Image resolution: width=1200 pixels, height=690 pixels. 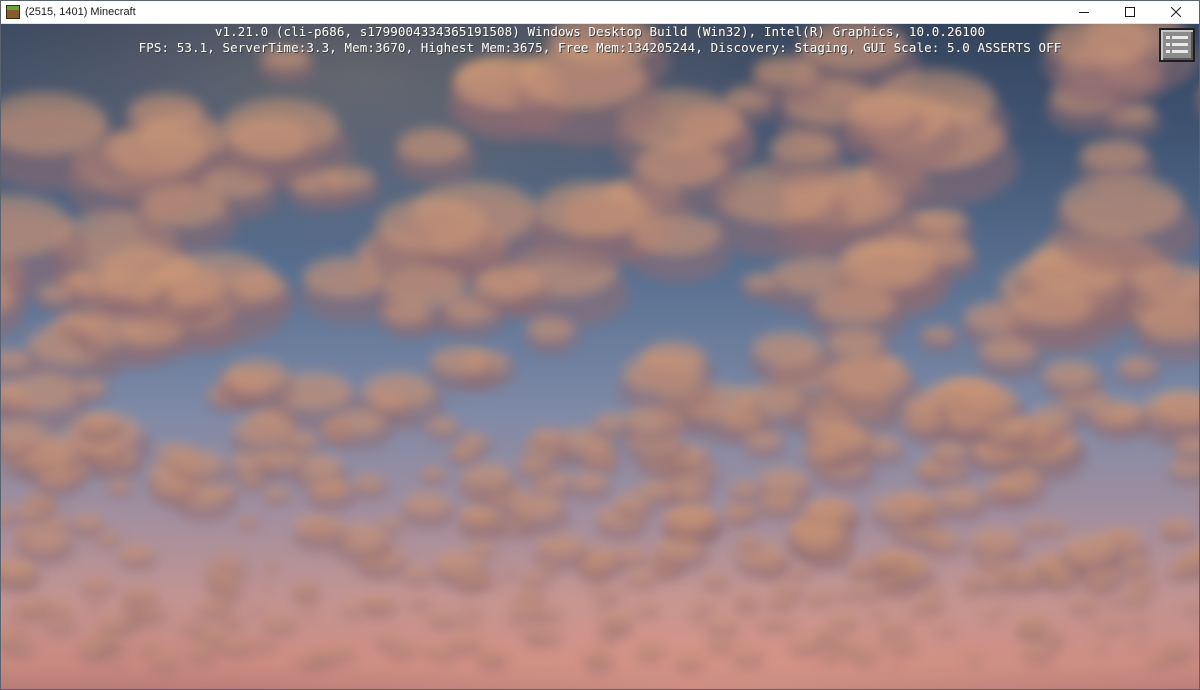 I want to click on close-icon, so click(x=1176, y=12).